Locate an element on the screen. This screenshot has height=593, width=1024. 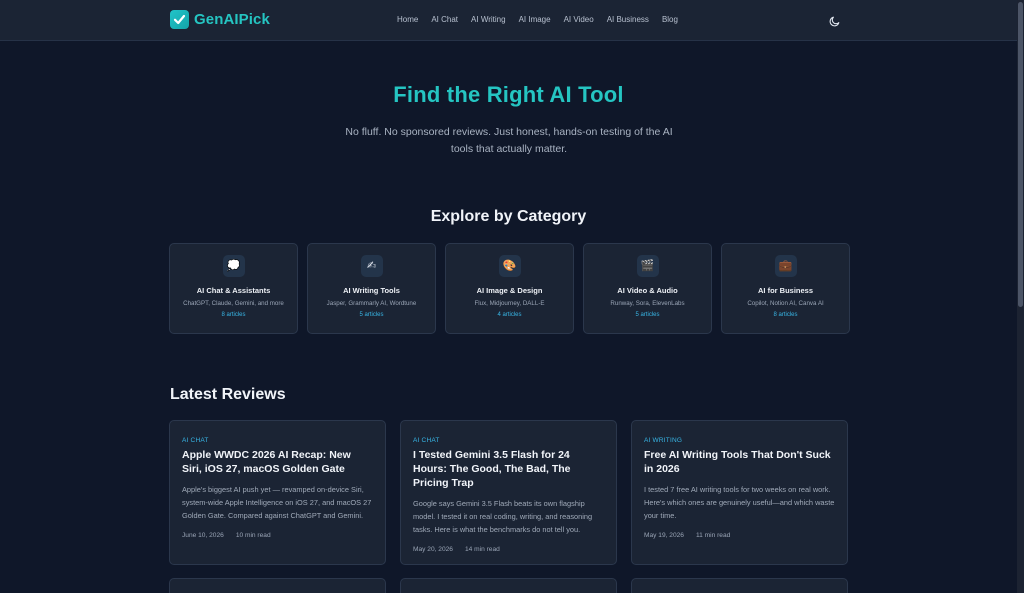
scrollbar-thumb is located at coordinates (1020, 154).